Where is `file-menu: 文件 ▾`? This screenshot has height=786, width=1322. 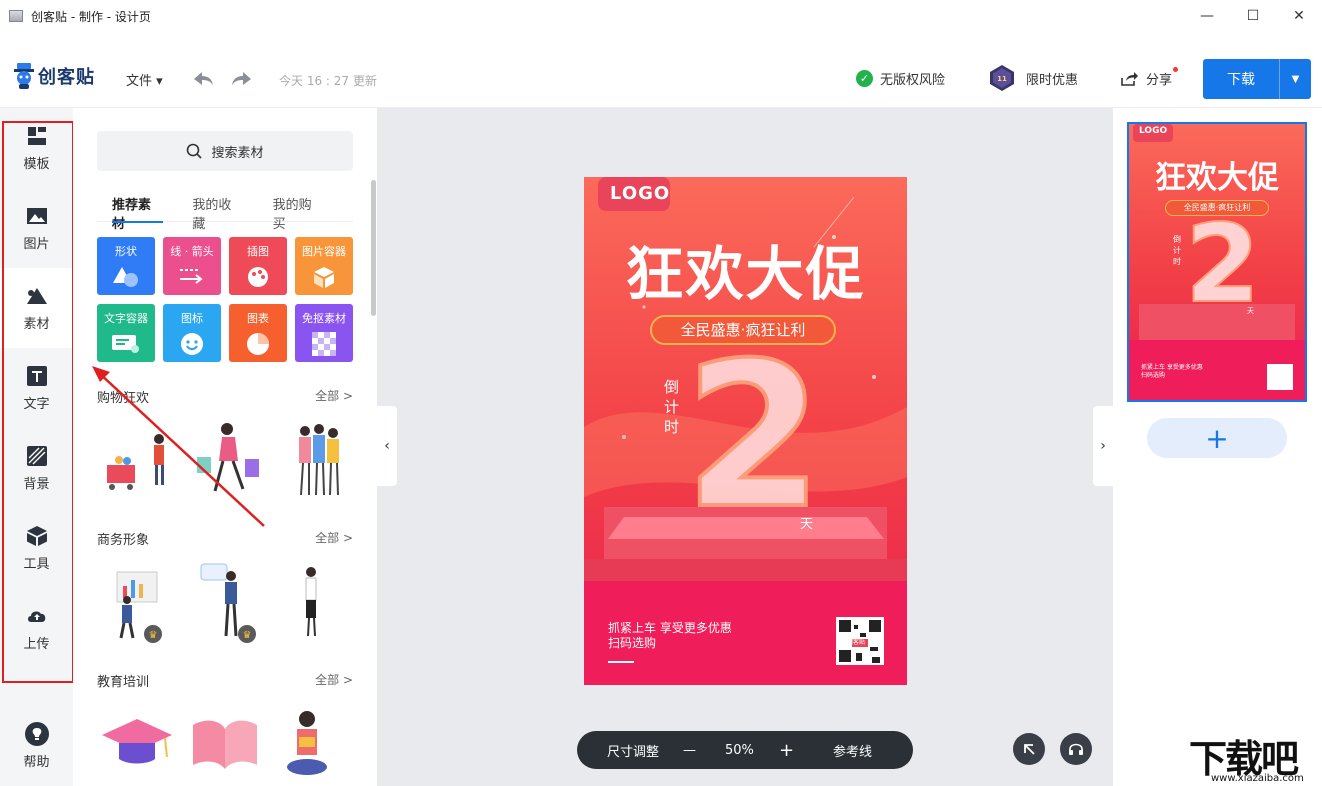
file-menu: 文件 ▾ is located at coordinates (144, 79).